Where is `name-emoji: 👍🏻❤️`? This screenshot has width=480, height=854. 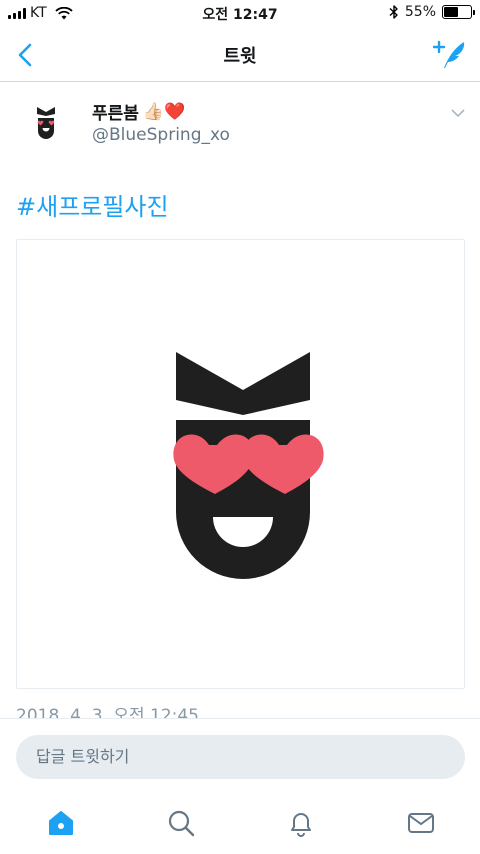
name-emoji: 👍🏻❤️ is located at coordinates (164, 111).